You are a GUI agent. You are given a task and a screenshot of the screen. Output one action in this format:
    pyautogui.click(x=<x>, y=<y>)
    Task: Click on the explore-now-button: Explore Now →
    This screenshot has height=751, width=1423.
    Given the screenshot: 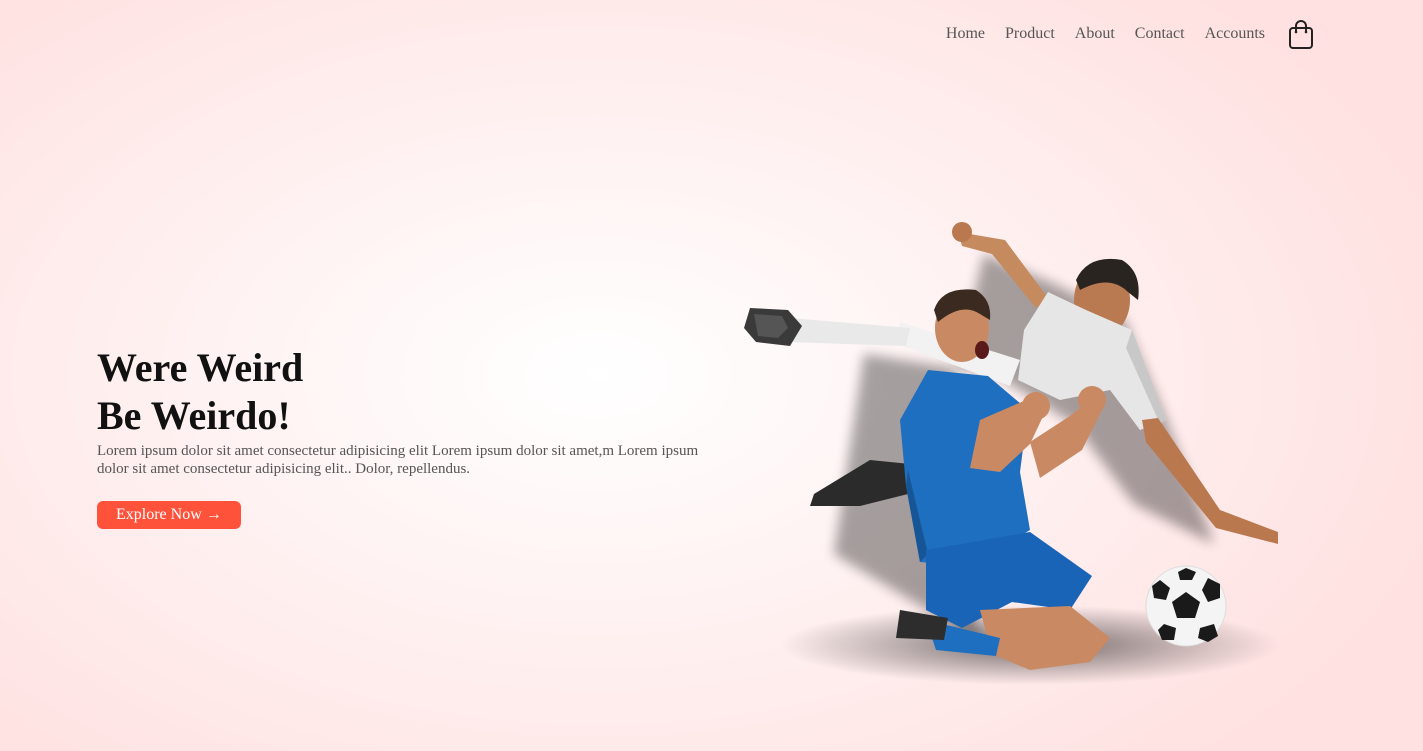 What is the action you would take?
    pyautogui.click(x=169, y=515)
    